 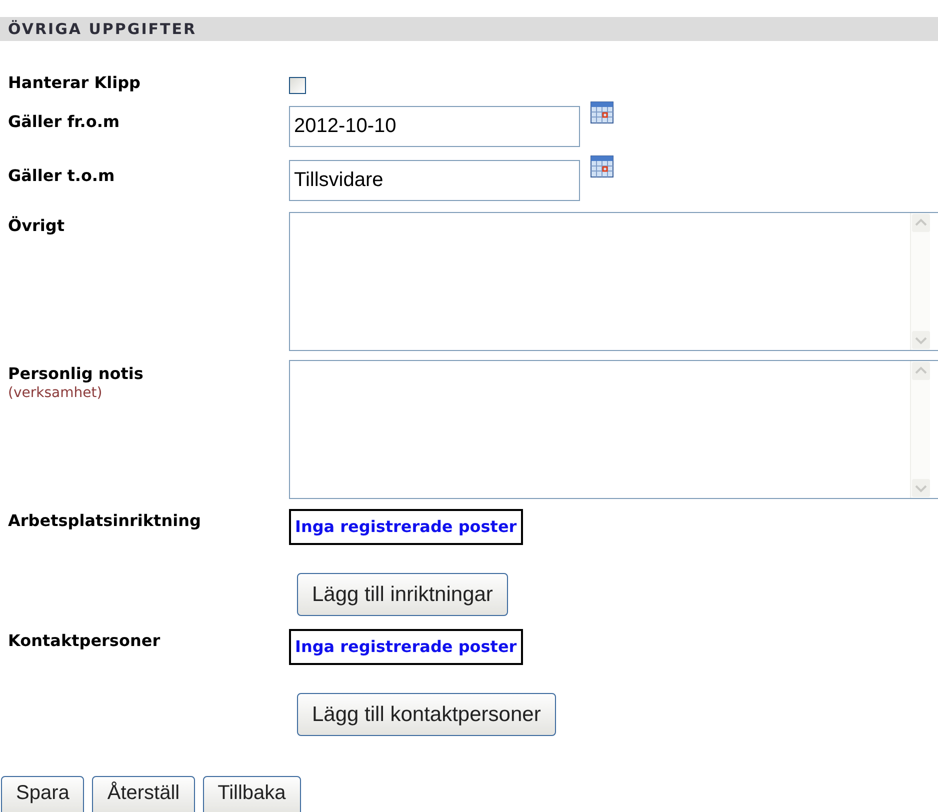 What do you see at coordinates (402, 594) in the screenshot?
I see `add-button: Lägg till inriktningar` at bounding box center [402, 594].